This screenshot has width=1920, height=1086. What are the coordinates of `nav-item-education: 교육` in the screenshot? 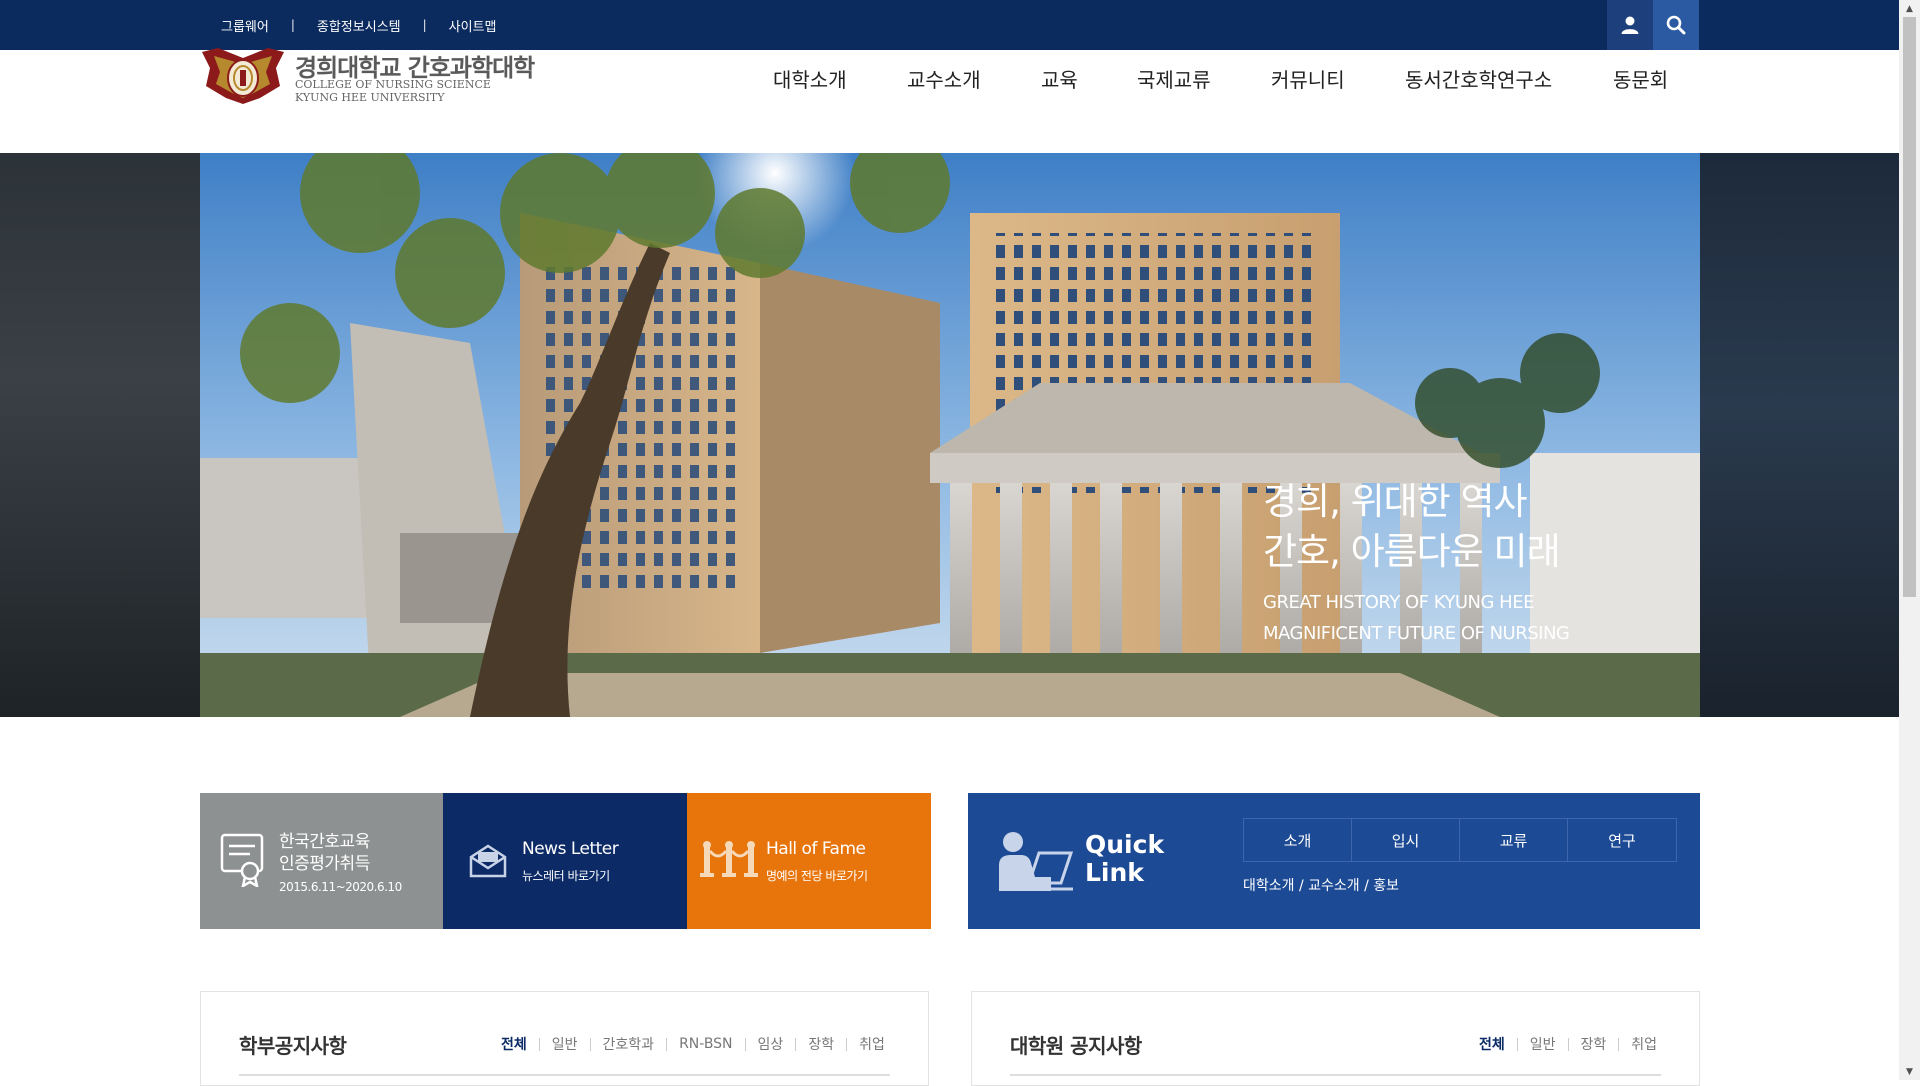 It's located at (1059, 78).